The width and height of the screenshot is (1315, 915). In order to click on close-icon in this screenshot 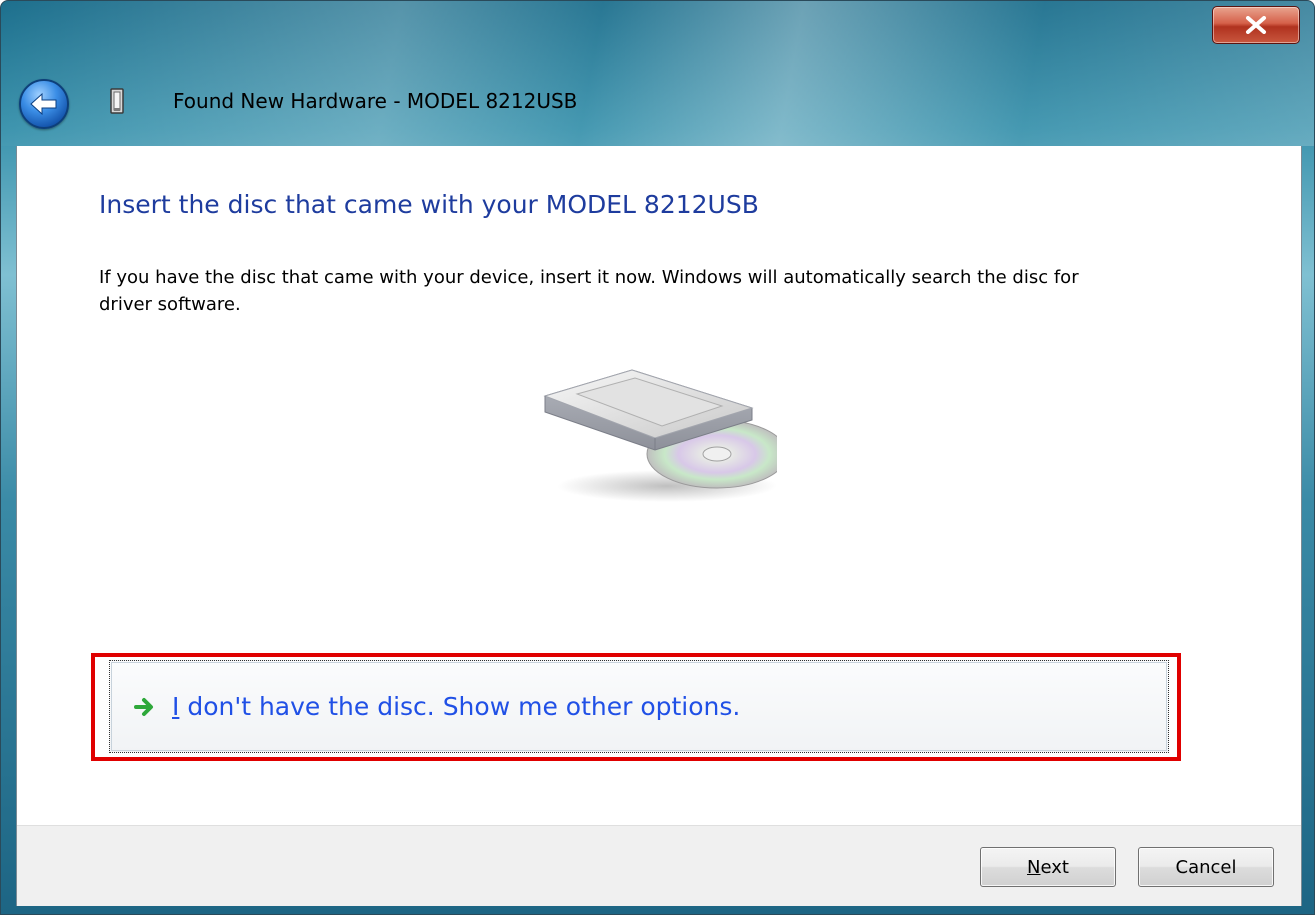, I will do `click(1256, 25)`.